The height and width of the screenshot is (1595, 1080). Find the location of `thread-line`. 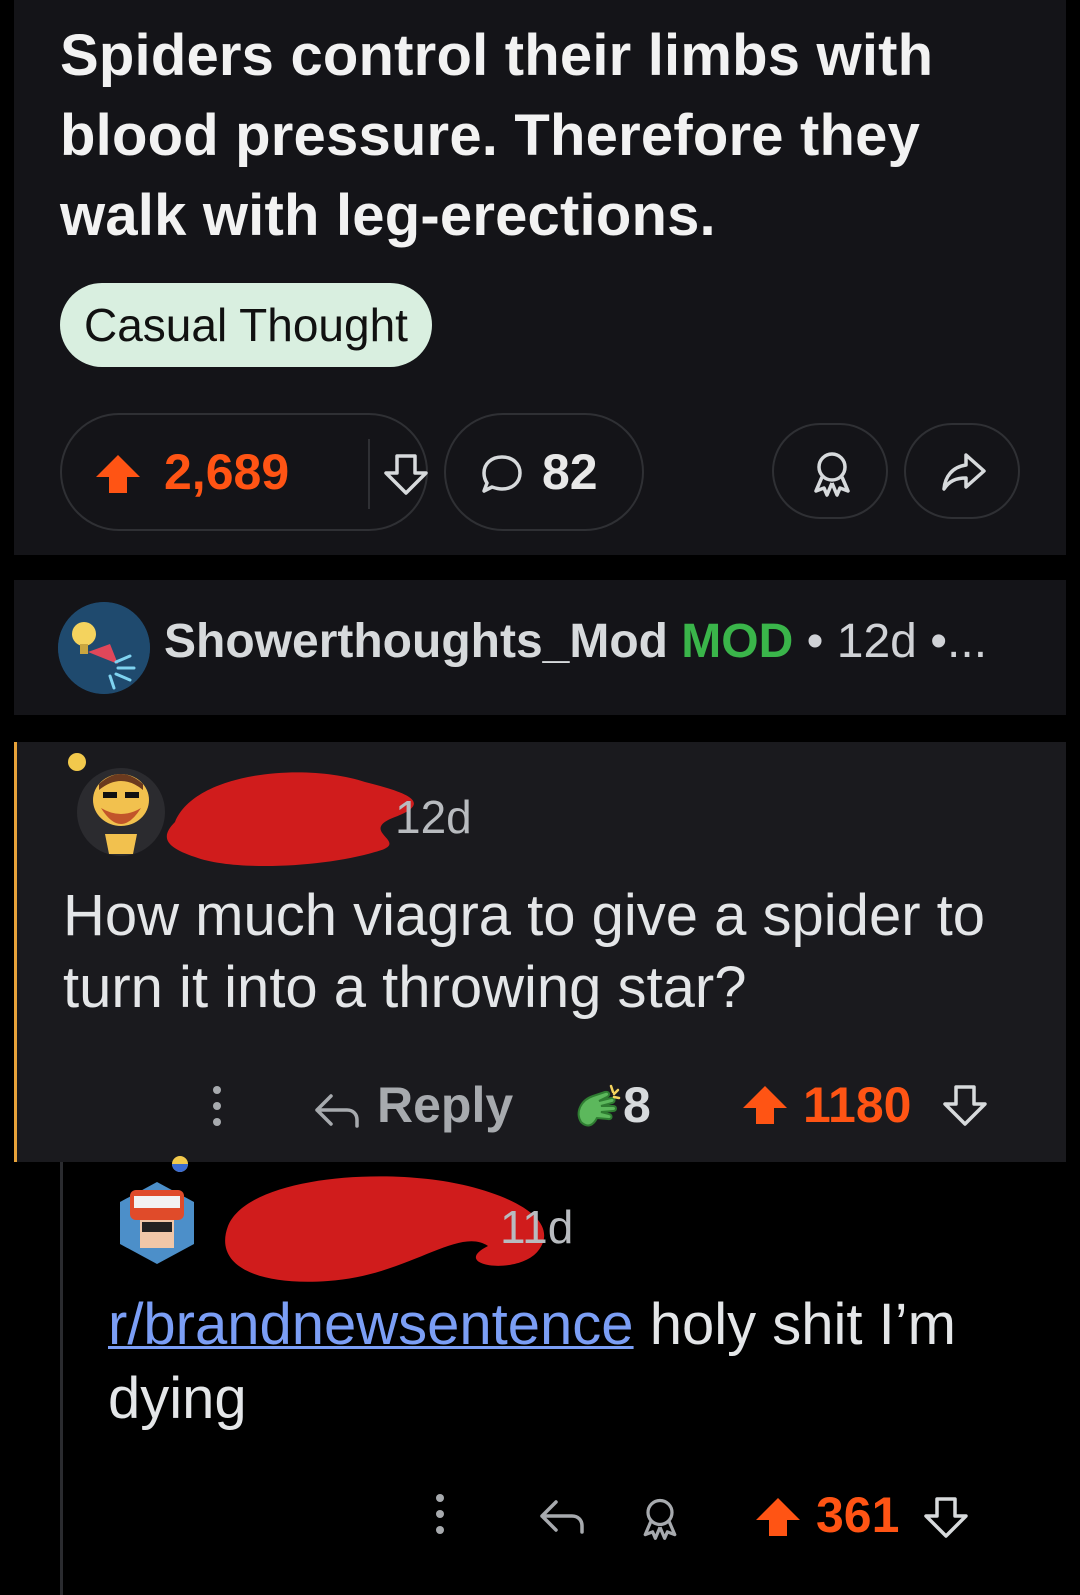

thread-line is located at coordinates (61, 1378).